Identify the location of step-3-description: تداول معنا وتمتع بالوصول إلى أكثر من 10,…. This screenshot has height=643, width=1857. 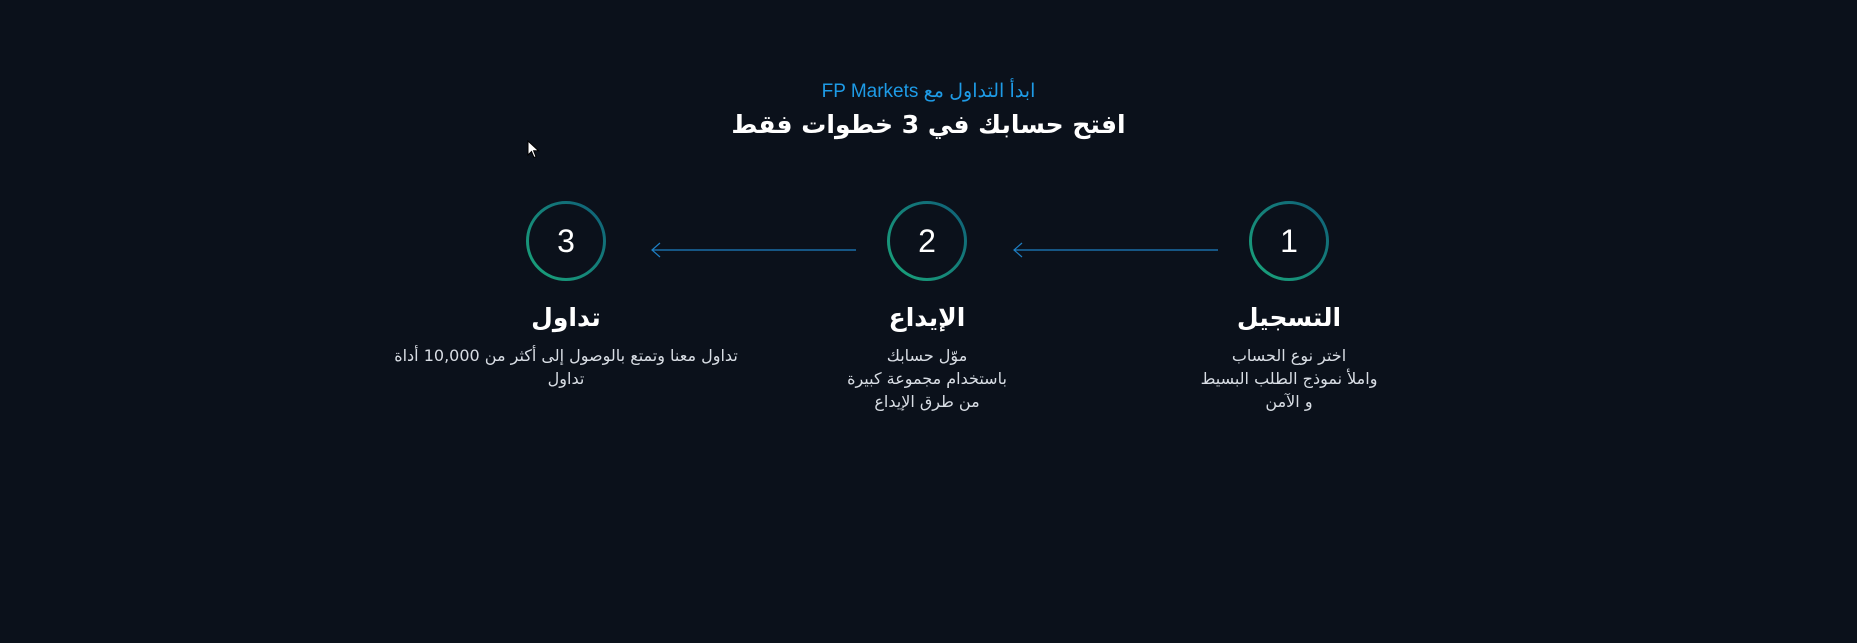
(566, 367).